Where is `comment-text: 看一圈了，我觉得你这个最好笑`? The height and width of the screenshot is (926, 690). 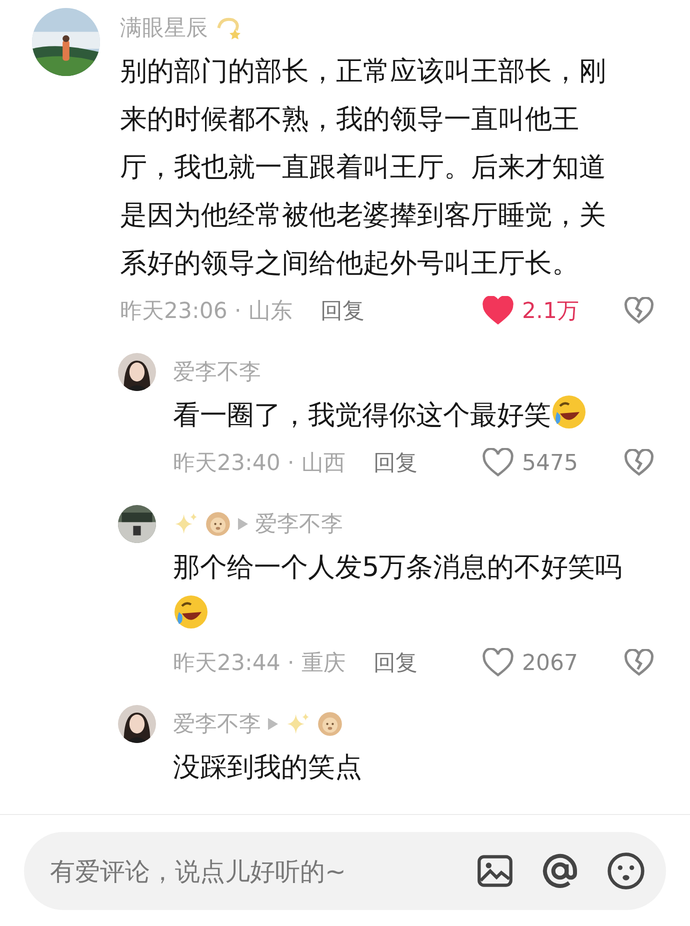
comment-text: 看一圈了，我觉得你这个最好笑 is located at coordinates (362, 415).